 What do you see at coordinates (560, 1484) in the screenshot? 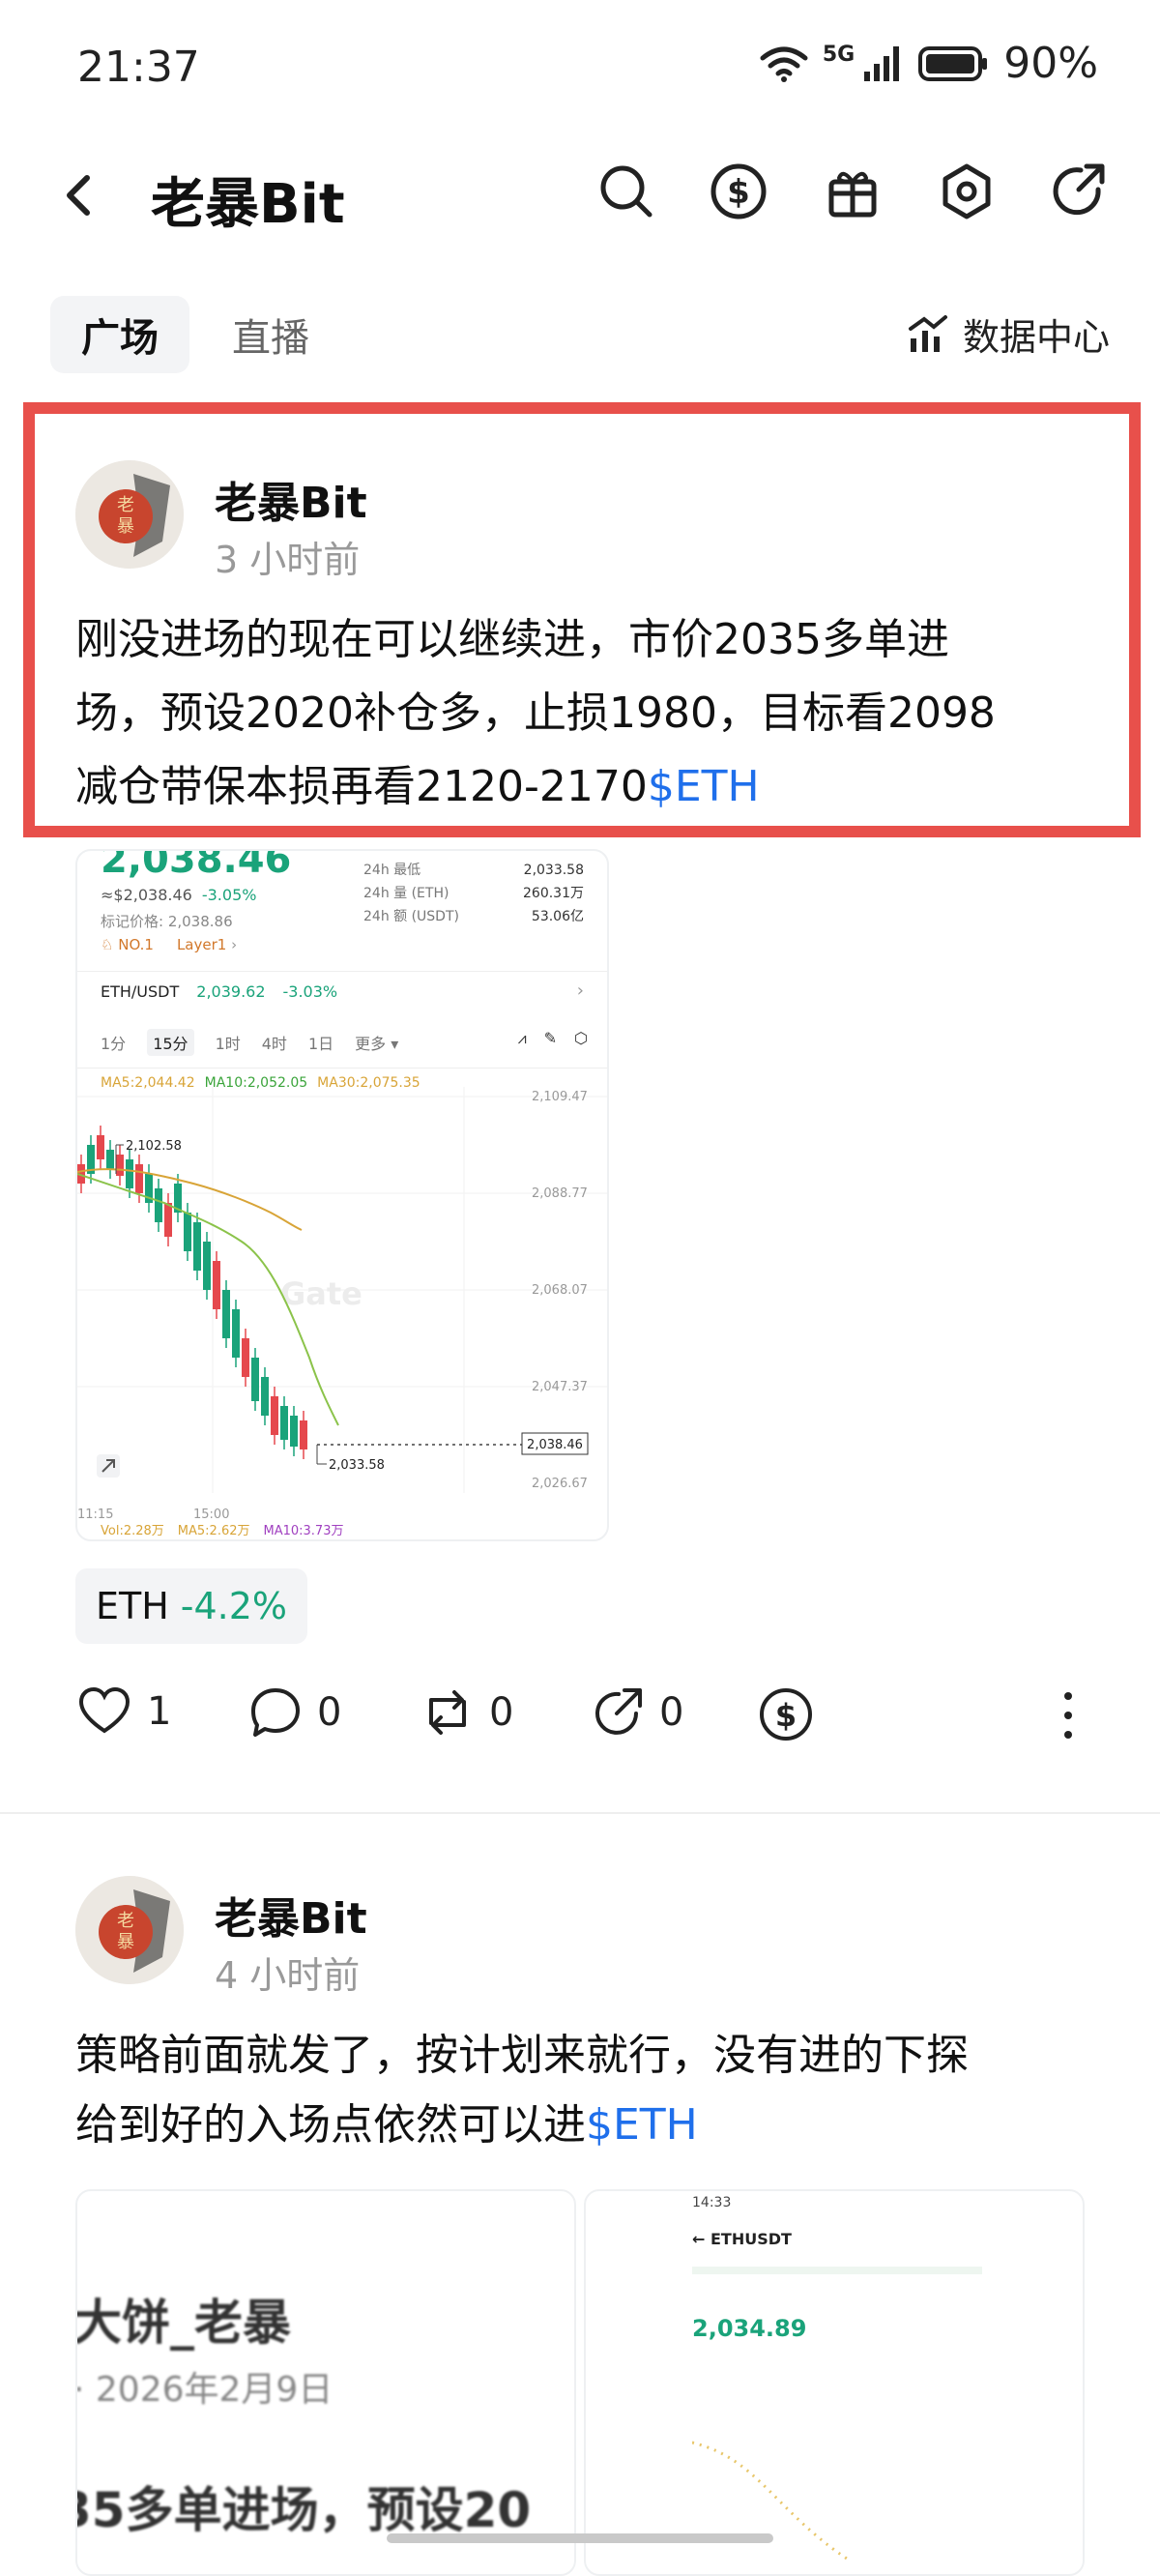
I see `y-tick: 2,026.67` at bounding box center [560, 1484].